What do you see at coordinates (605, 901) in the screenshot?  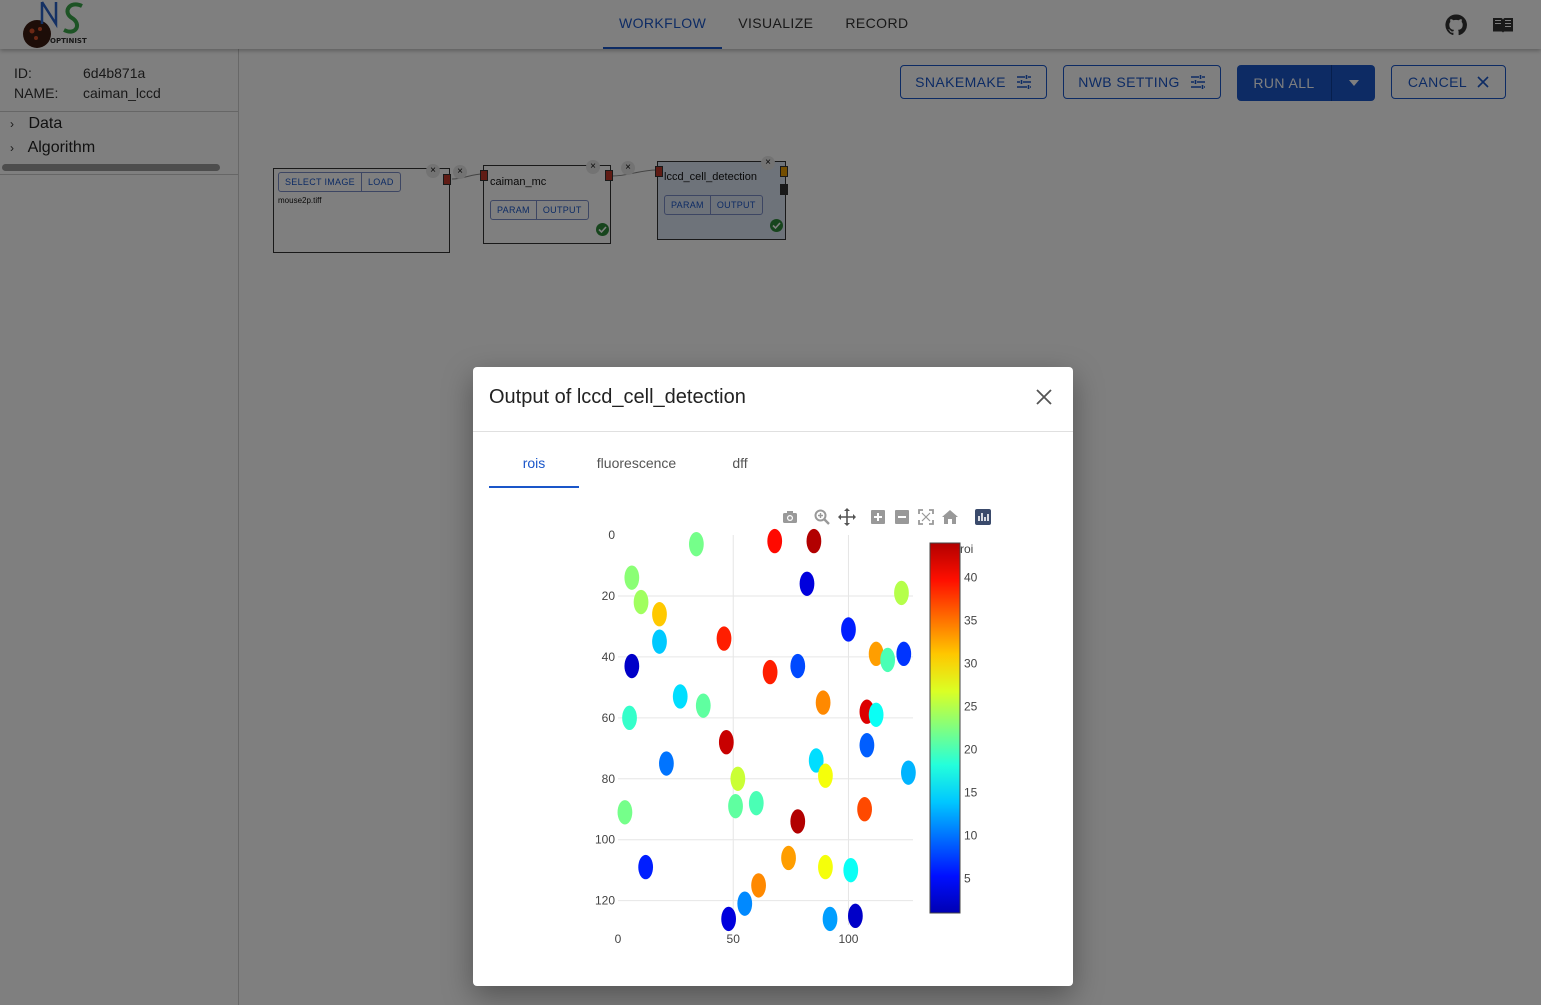 I see `y-tick-label: 120` at bounding box center [605, 901].